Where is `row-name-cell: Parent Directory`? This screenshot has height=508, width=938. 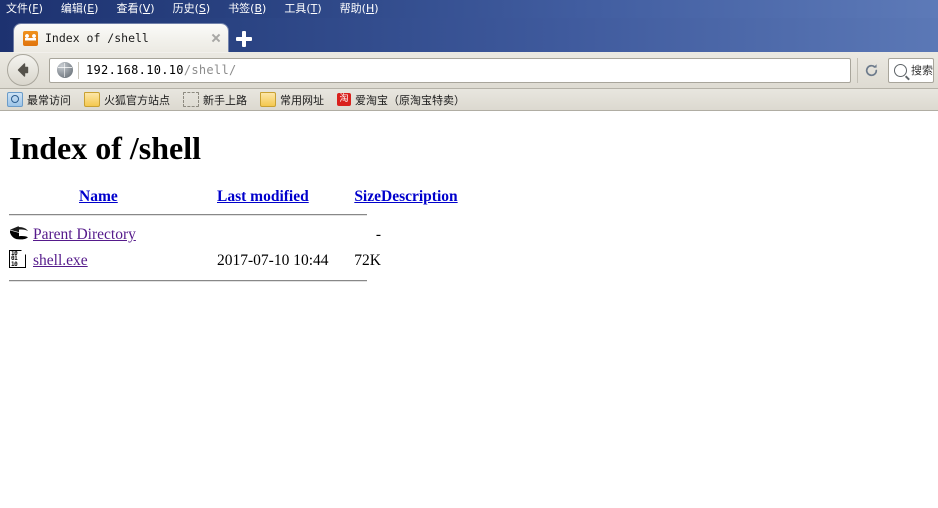
row-name-cell: Parent Directory is located at coordinates (125, 235).